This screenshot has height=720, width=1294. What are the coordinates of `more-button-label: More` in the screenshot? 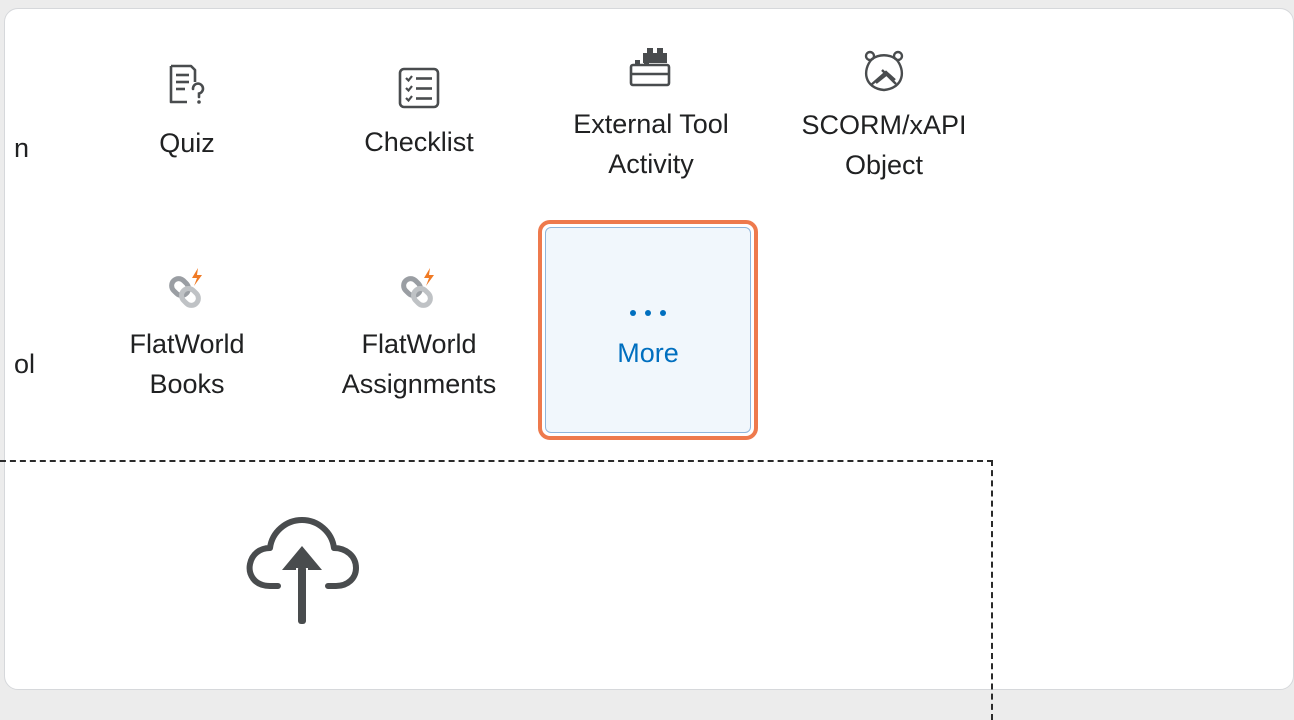 It's located at (648, 352).